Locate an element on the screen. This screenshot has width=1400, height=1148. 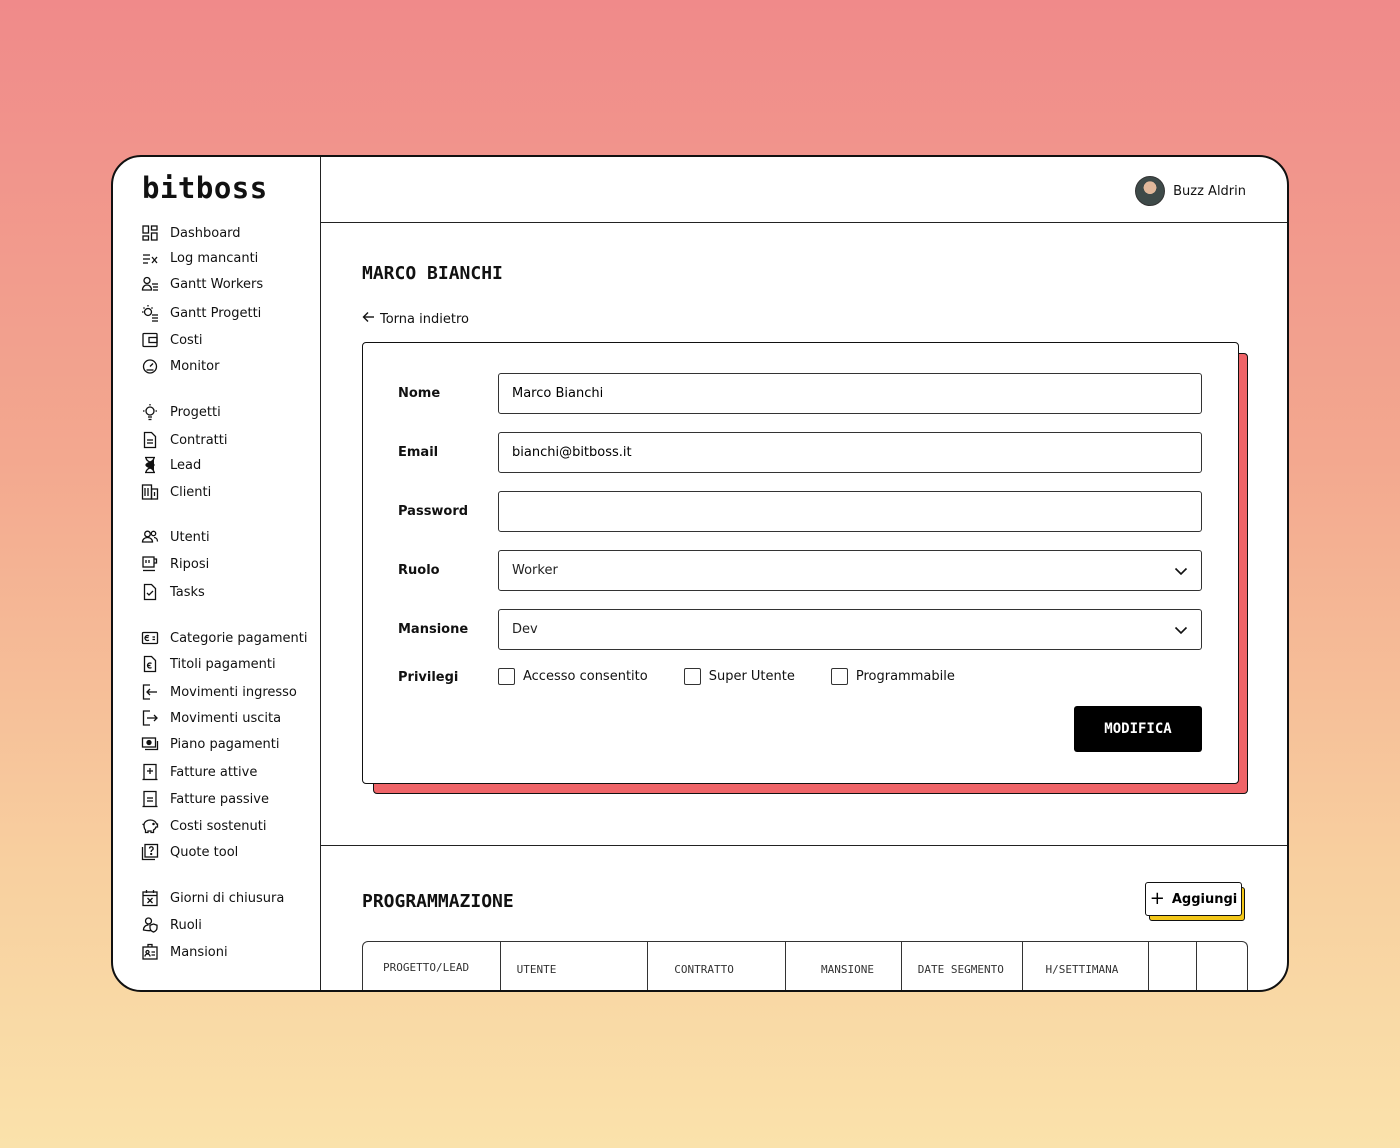
user-list-icon is located at coordinates (150, 284).